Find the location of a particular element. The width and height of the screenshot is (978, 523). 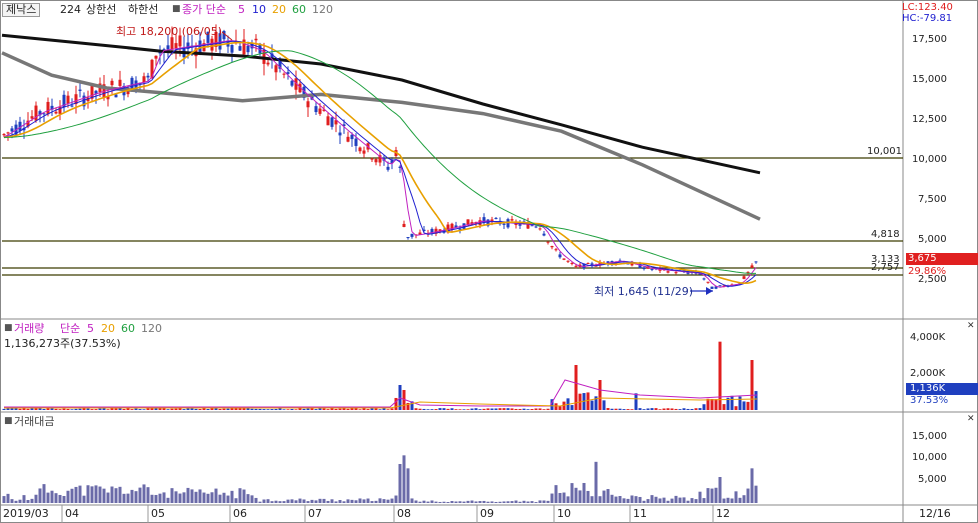

volume-ma20: 20 is located at coordinates (108, 328).